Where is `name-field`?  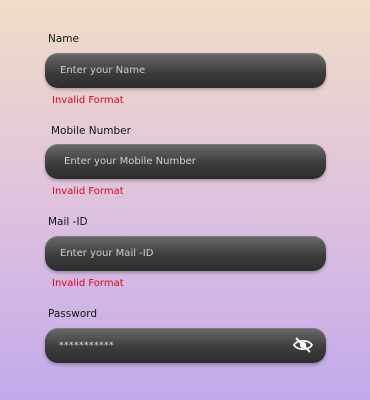
name-field is located at coordinates (185, 70).